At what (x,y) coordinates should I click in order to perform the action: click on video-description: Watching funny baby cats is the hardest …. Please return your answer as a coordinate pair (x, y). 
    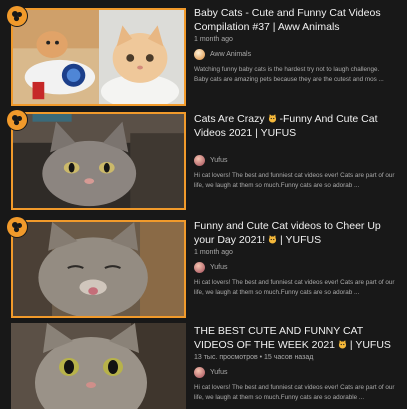
    Looking at the image, I should click on (296, 74).